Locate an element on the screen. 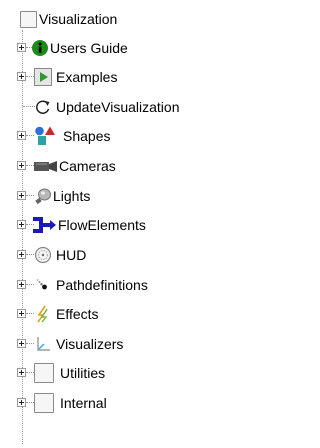  tree-item-shapes: Shapes is located at coordinates (120, 136).